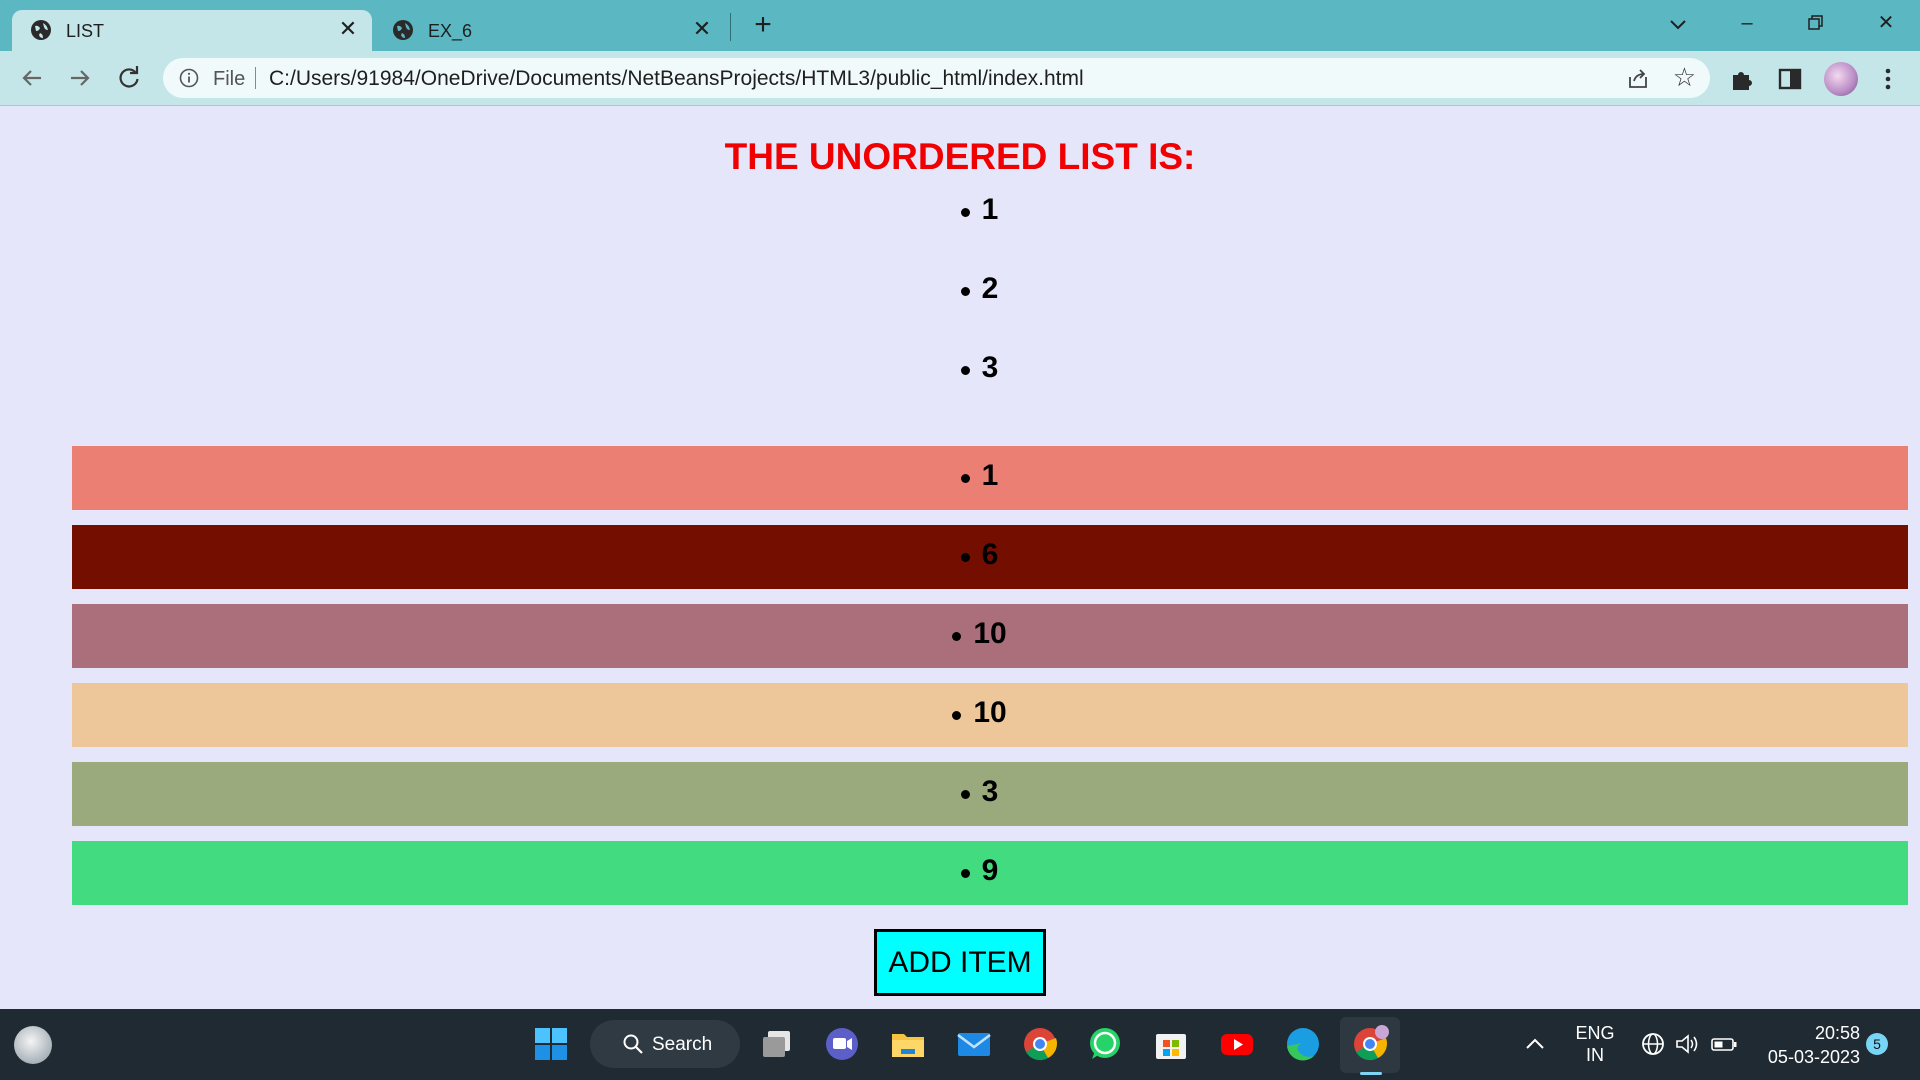 Image resolution: width=1920 pixels, height=1080 pixels. What do you see at coordinates (633, 1044) in the screenshot?
I see `search-icon` at bounding box center [633, 1044].